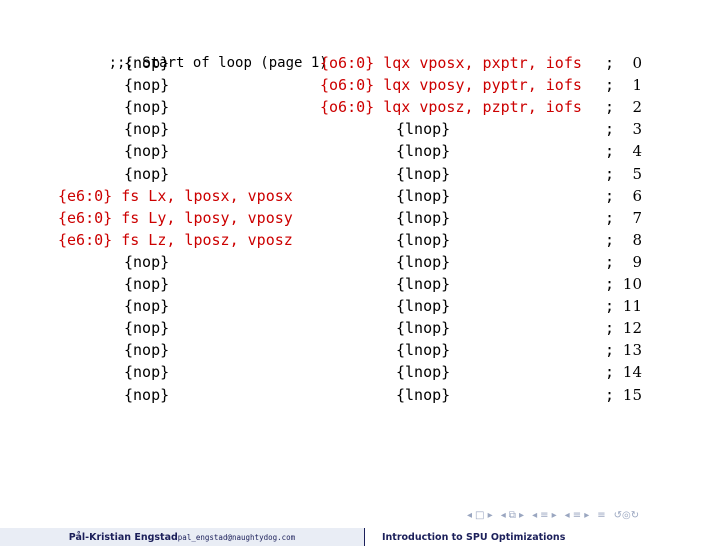  Describe the element at coordinates (364, 537) in the screenshot. I see `footer-divider` at that location.